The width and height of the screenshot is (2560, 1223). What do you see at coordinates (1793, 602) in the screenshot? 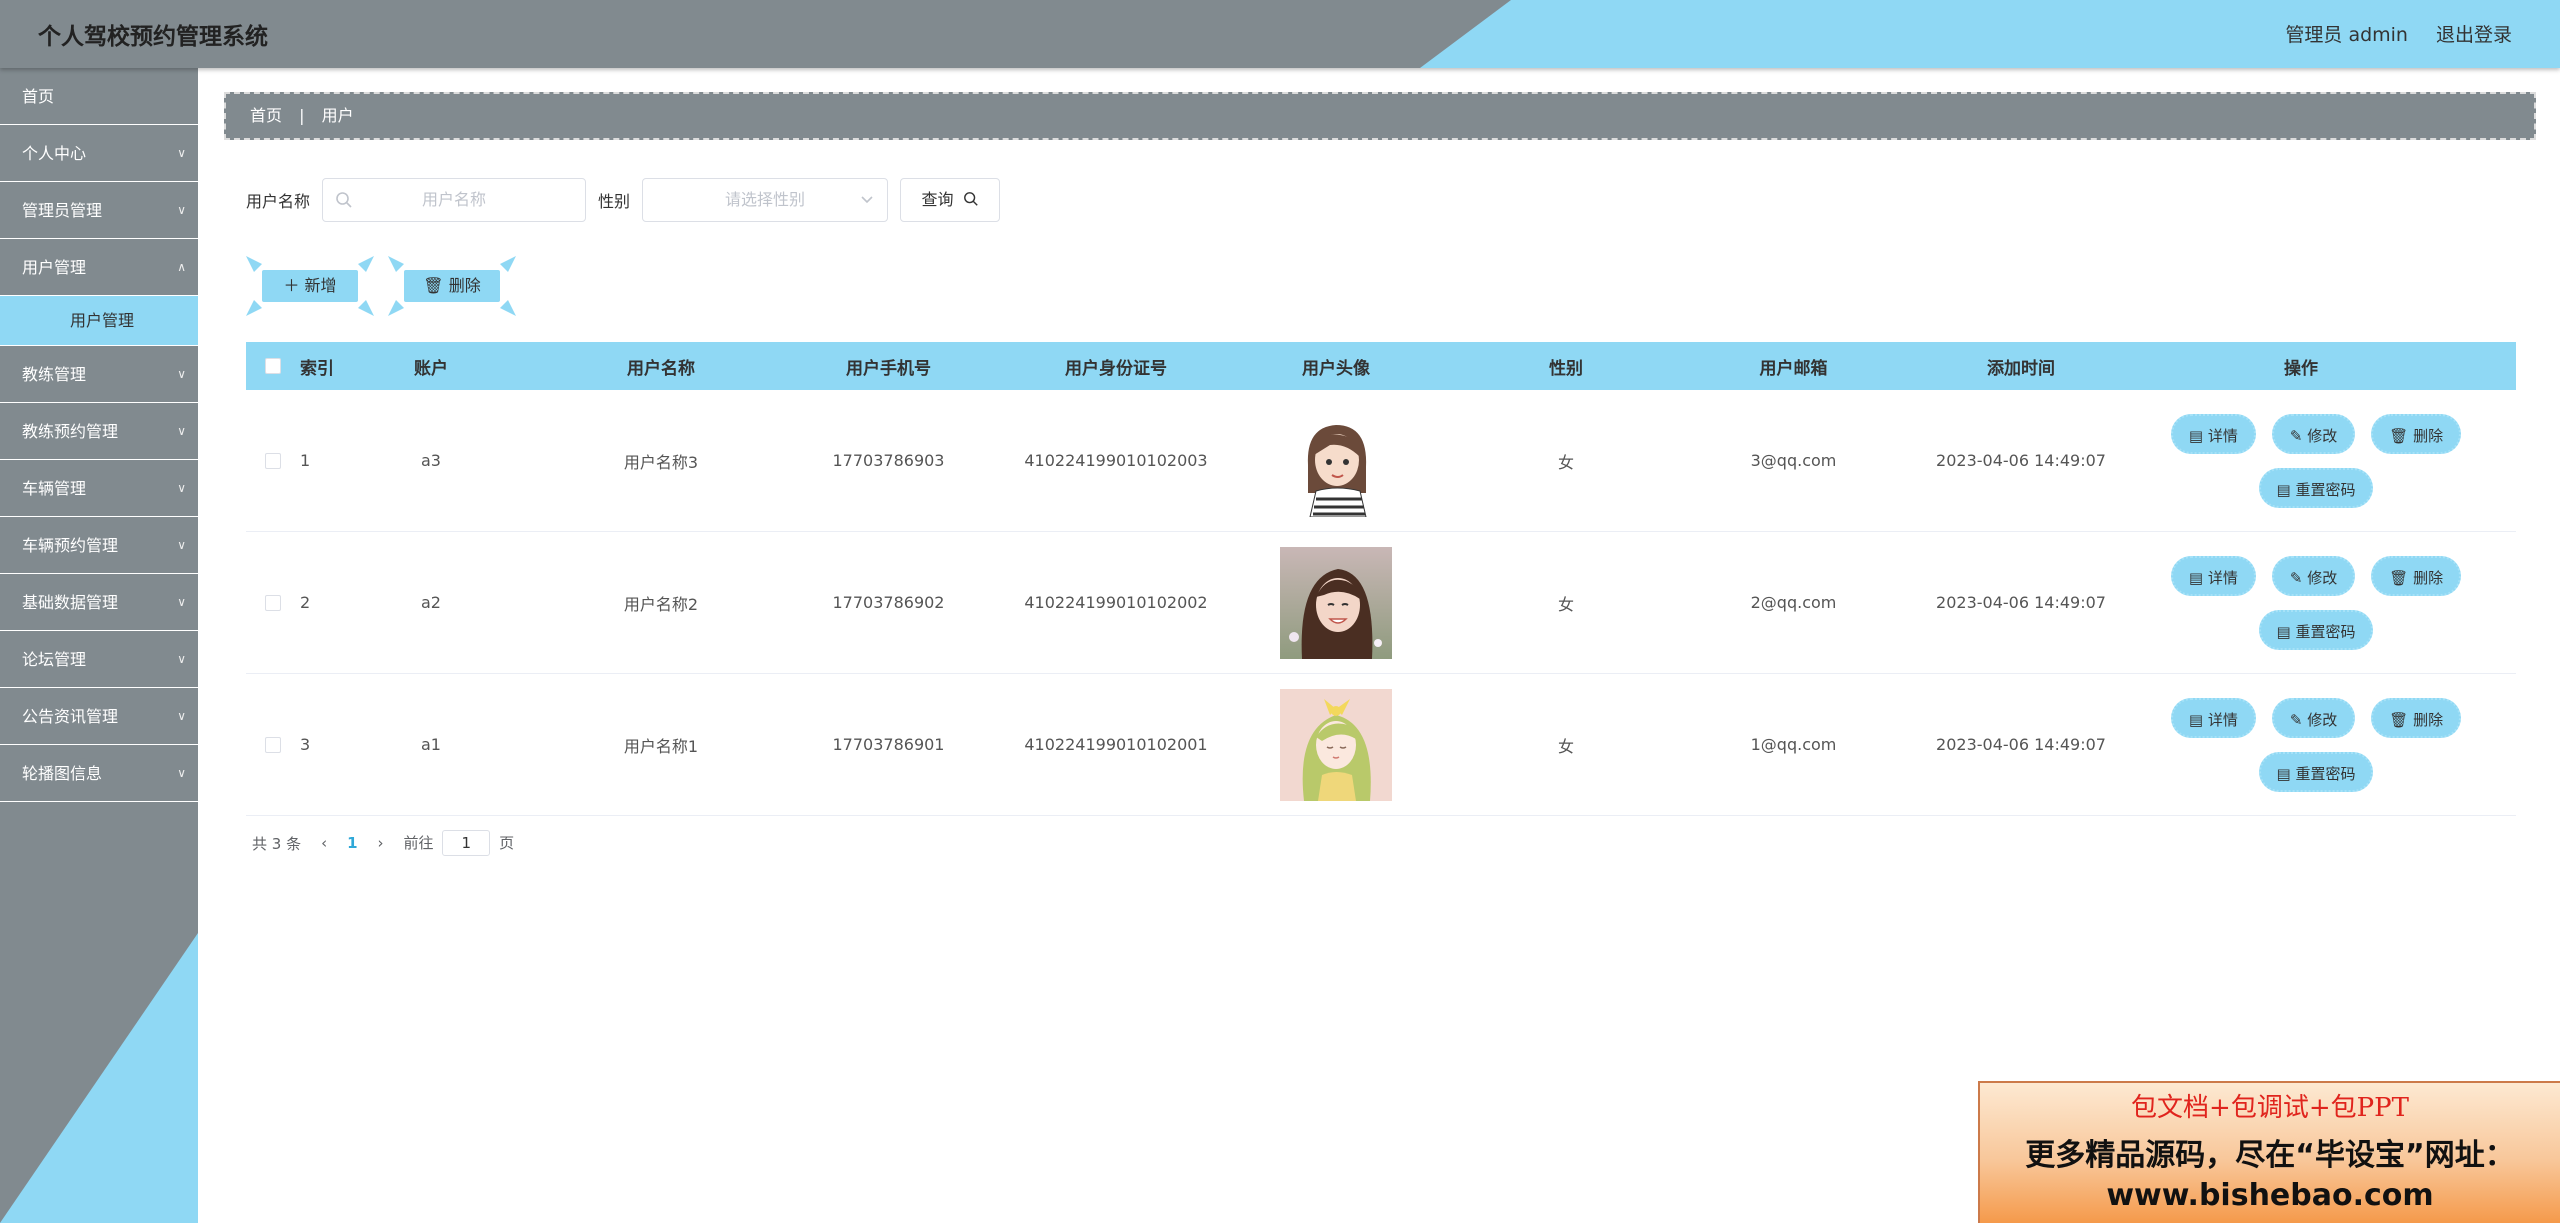
I see `cell-email: 2@qq.com` at bounding box center [1793, 602].